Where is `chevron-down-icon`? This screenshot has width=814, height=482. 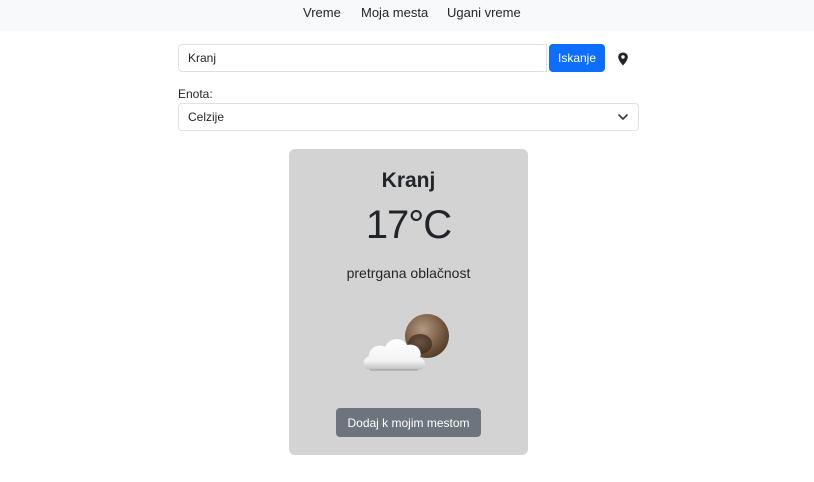 chevron-down-icon is located at coordinates (623, 117).